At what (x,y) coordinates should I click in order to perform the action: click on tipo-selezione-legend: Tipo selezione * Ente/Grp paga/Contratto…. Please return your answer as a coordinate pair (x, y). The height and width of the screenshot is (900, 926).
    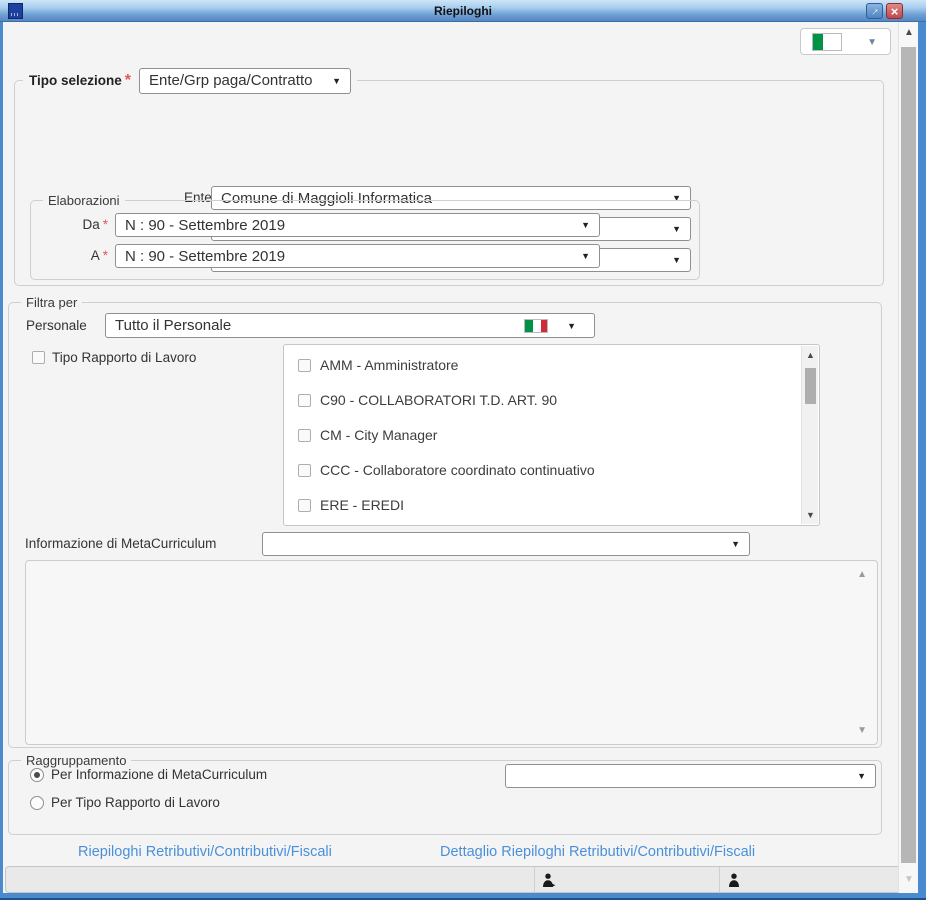
    Looking at the image, I should click on (190, 80).